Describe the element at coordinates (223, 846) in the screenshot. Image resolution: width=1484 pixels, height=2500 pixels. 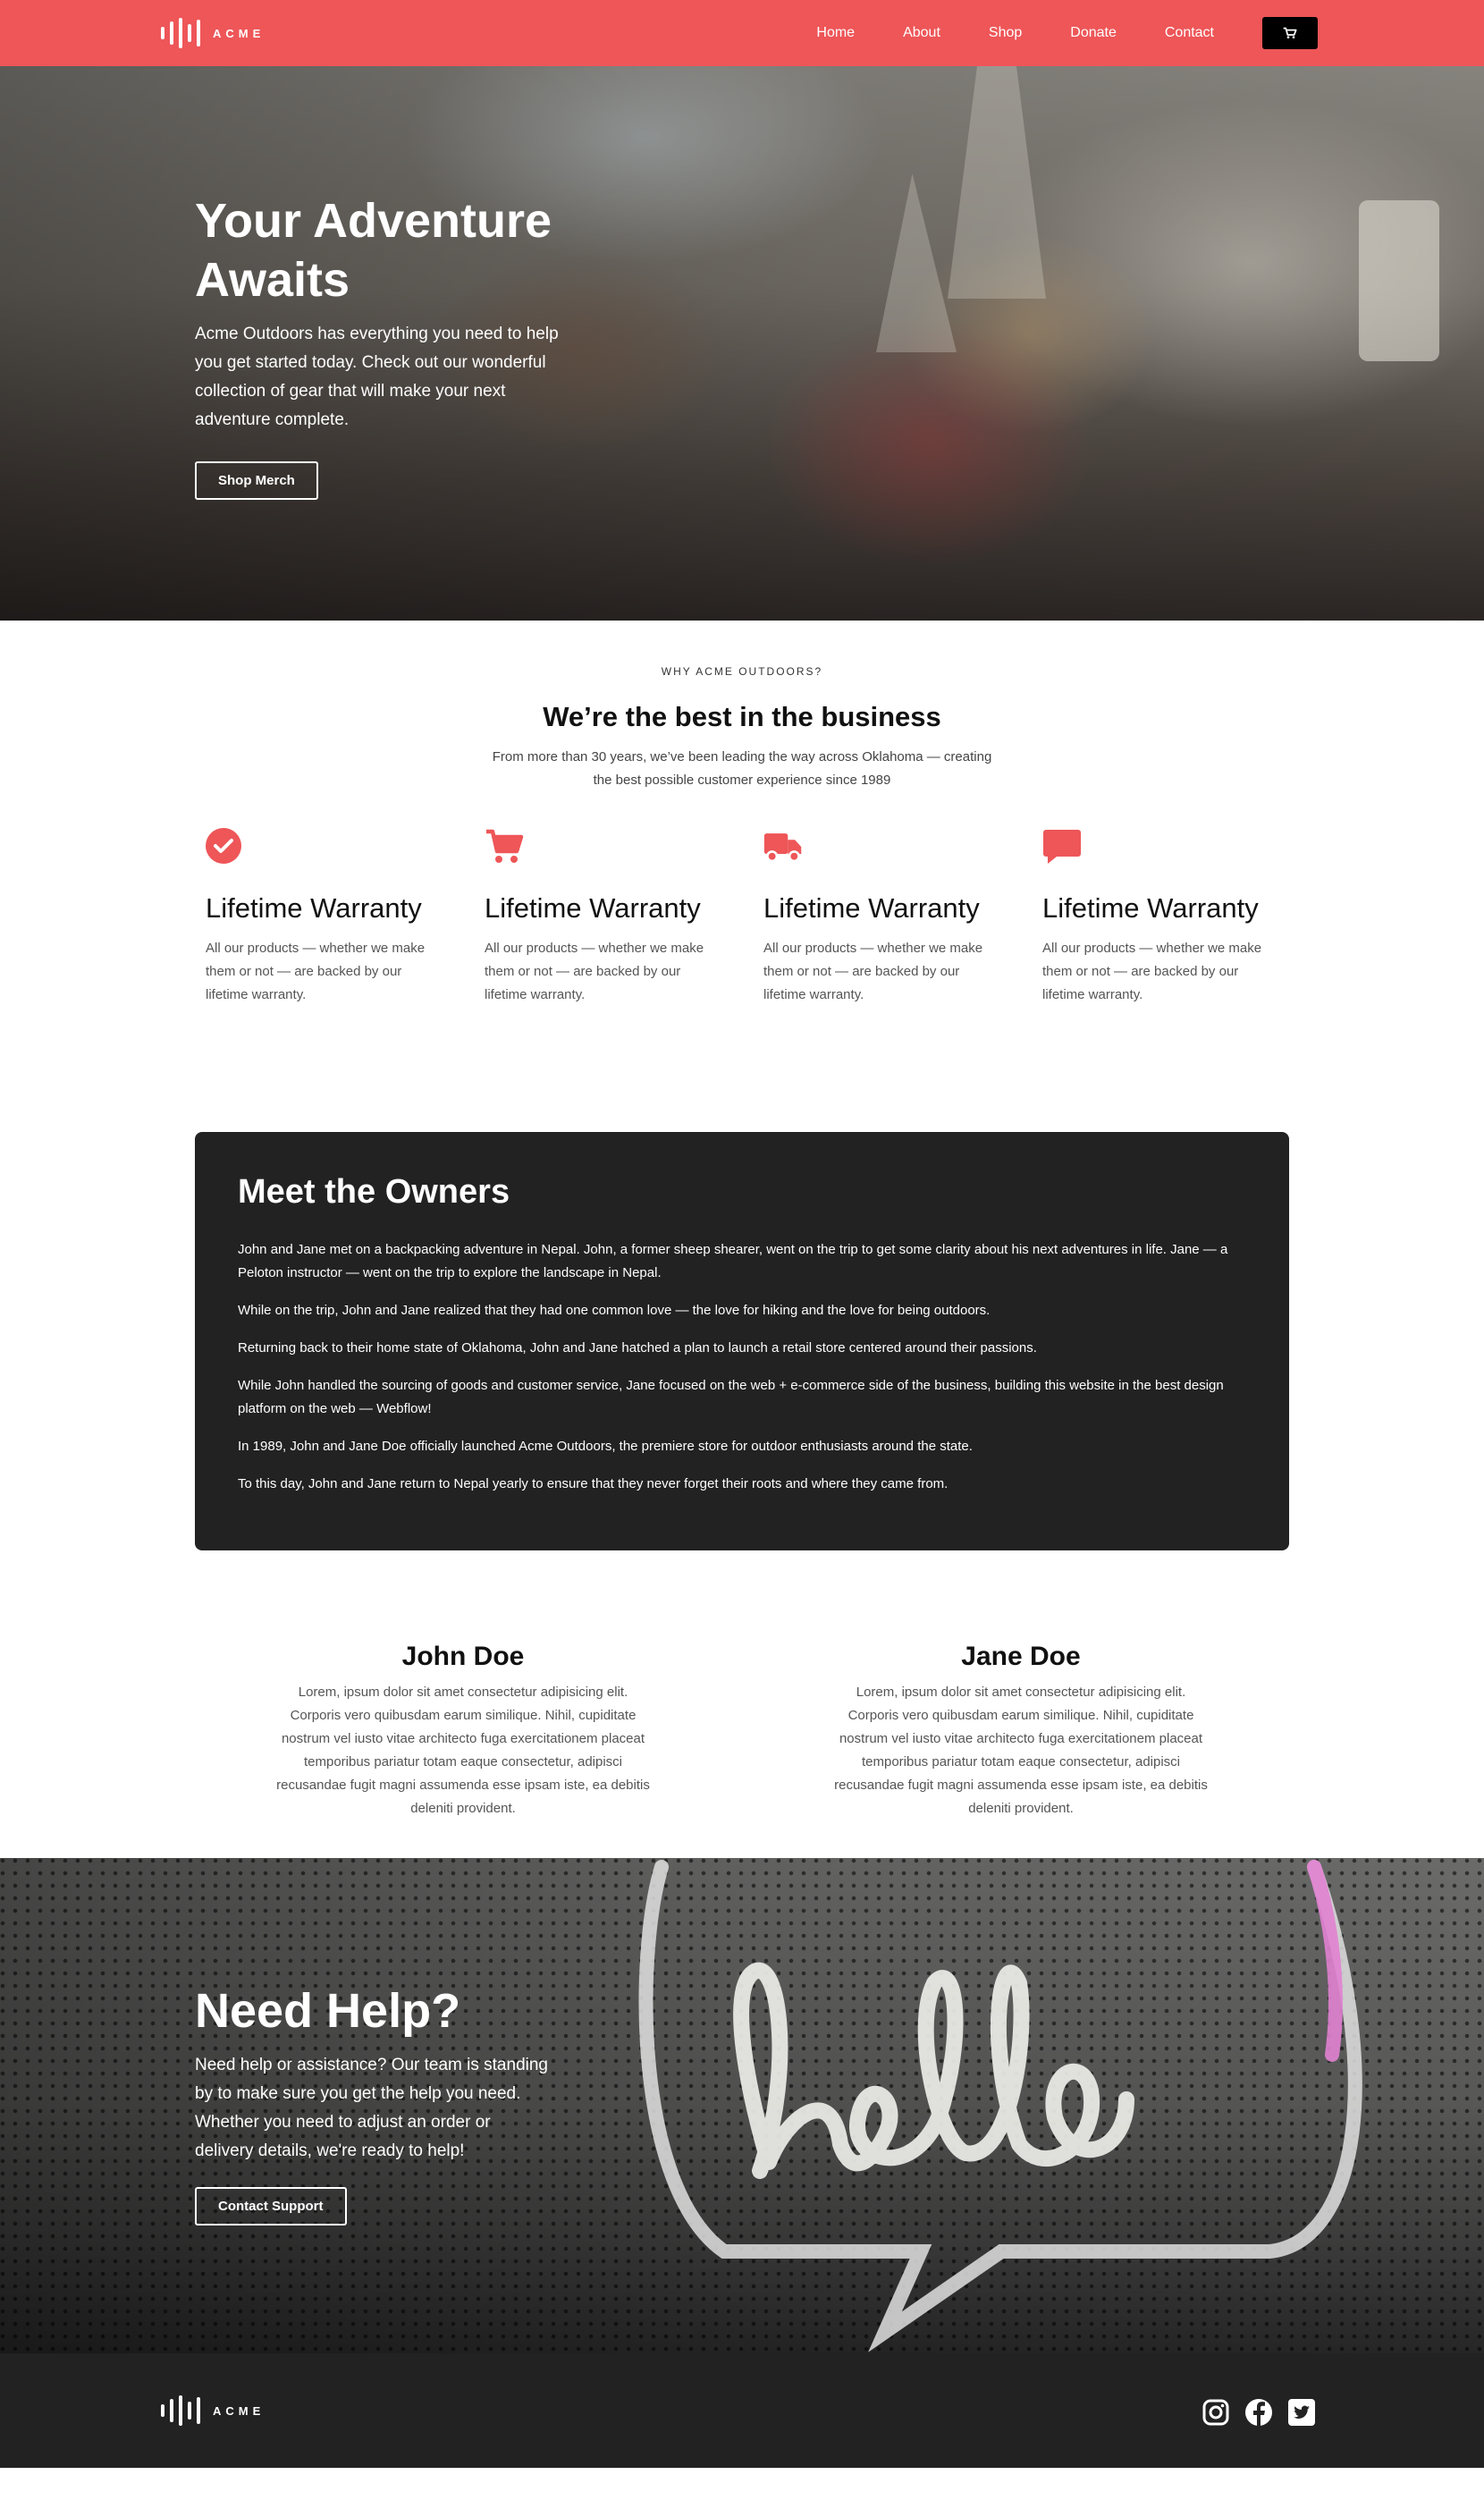
I see `check-circle-icon` at that location.